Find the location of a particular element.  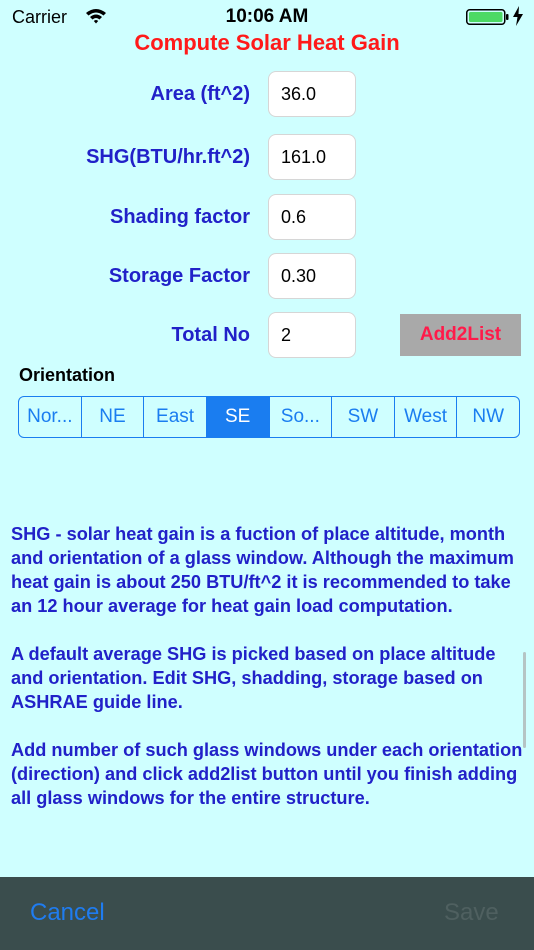

shading-factor-input is located at coordinates (312, 217).